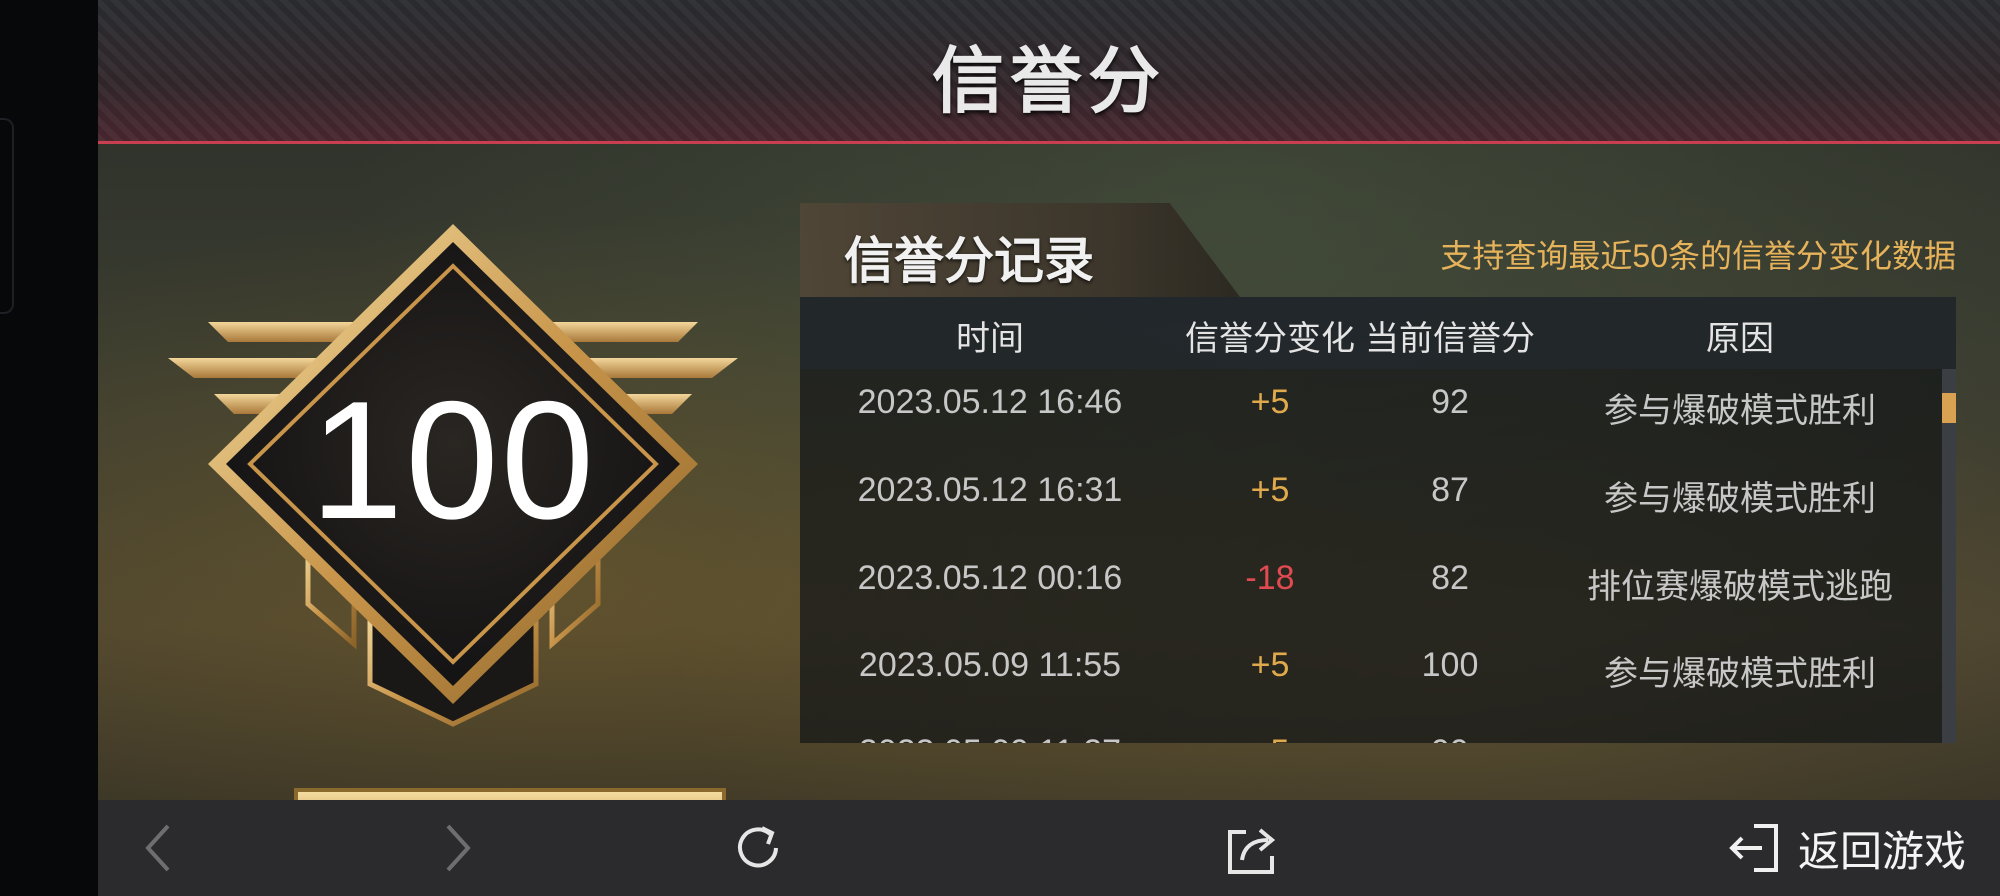 Image resolution: width=2000 pixels, height=896 pixels. What do you see at coordinates (1450, 402) in the screenshot?
I see `row-current-score: 92` at bounding box center [1450, 402].